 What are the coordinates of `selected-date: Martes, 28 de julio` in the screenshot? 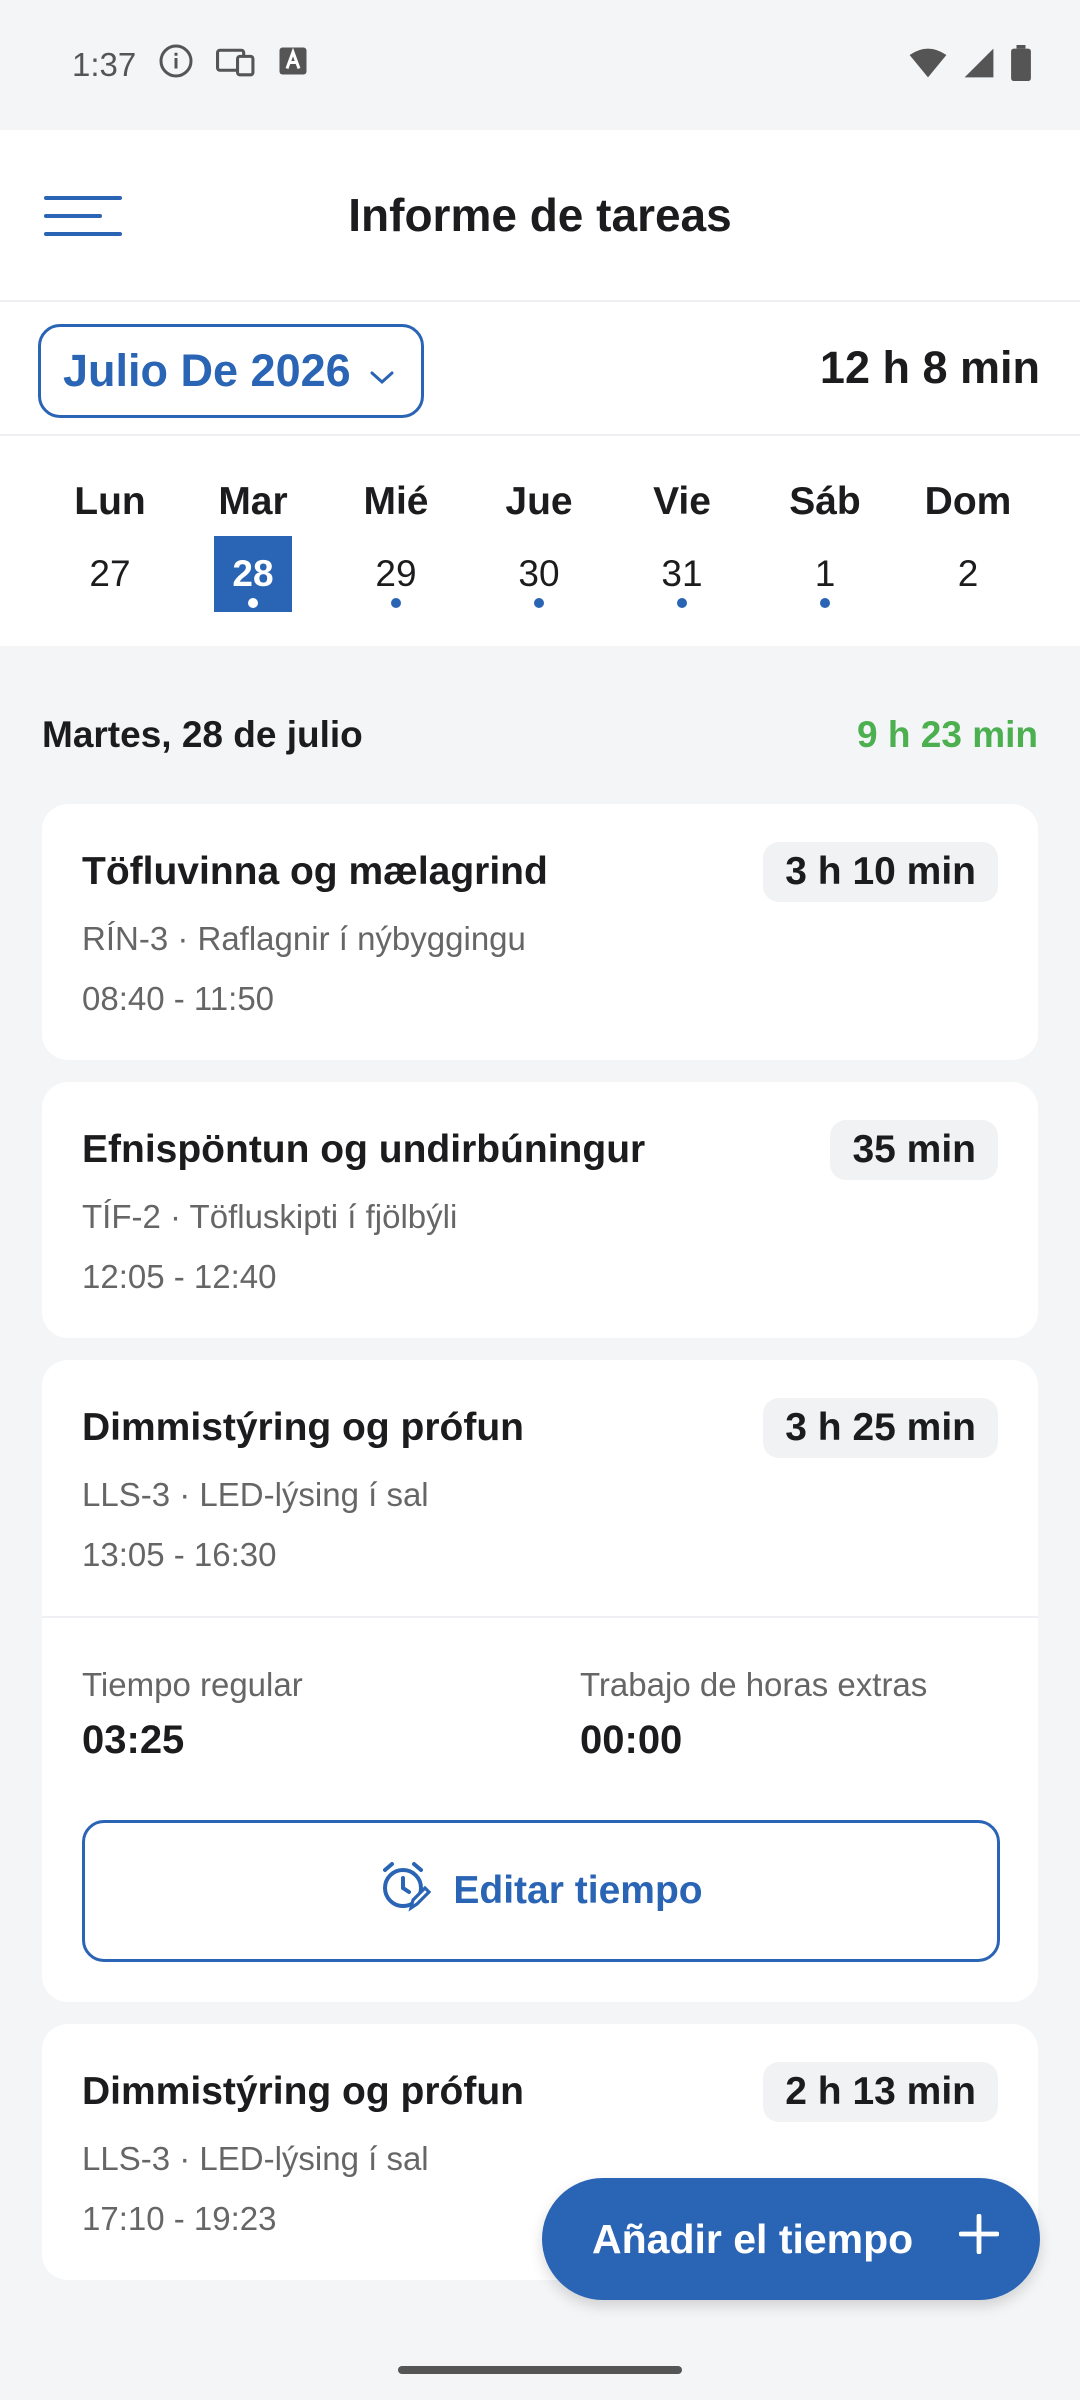 It's located at (202, 734).